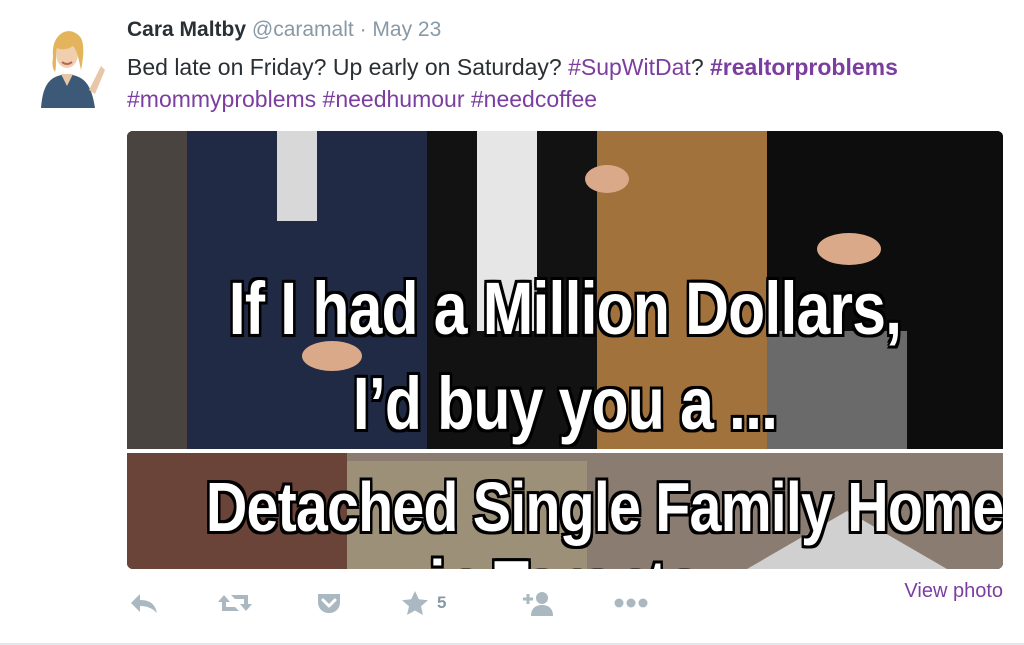  I want to click on pocket-button, so click(329, 603).